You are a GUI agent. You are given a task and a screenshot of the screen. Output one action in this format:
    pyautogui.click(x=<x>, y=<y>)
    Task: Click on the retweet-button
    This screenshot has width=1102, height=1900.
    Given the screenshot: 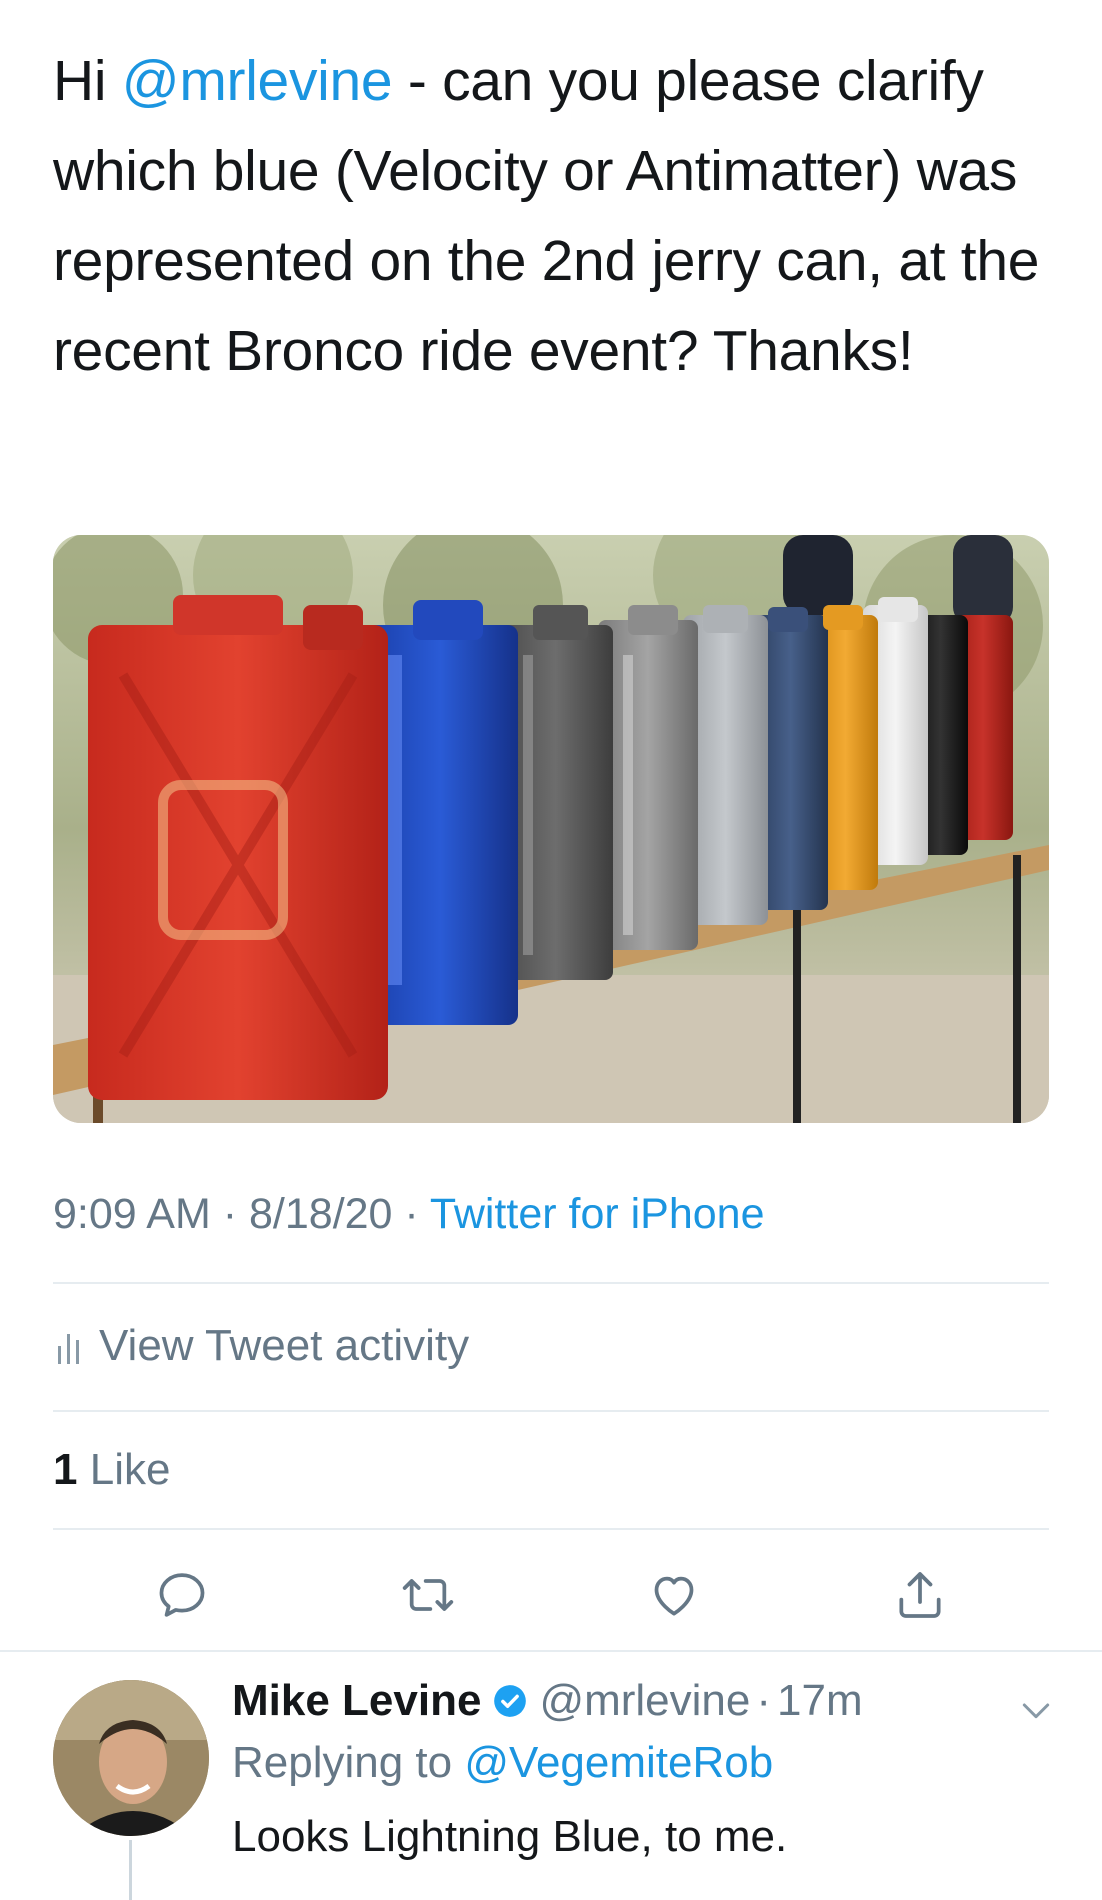 What is the action you would take?
    pyautogui.click(x=428, y=1595)
    